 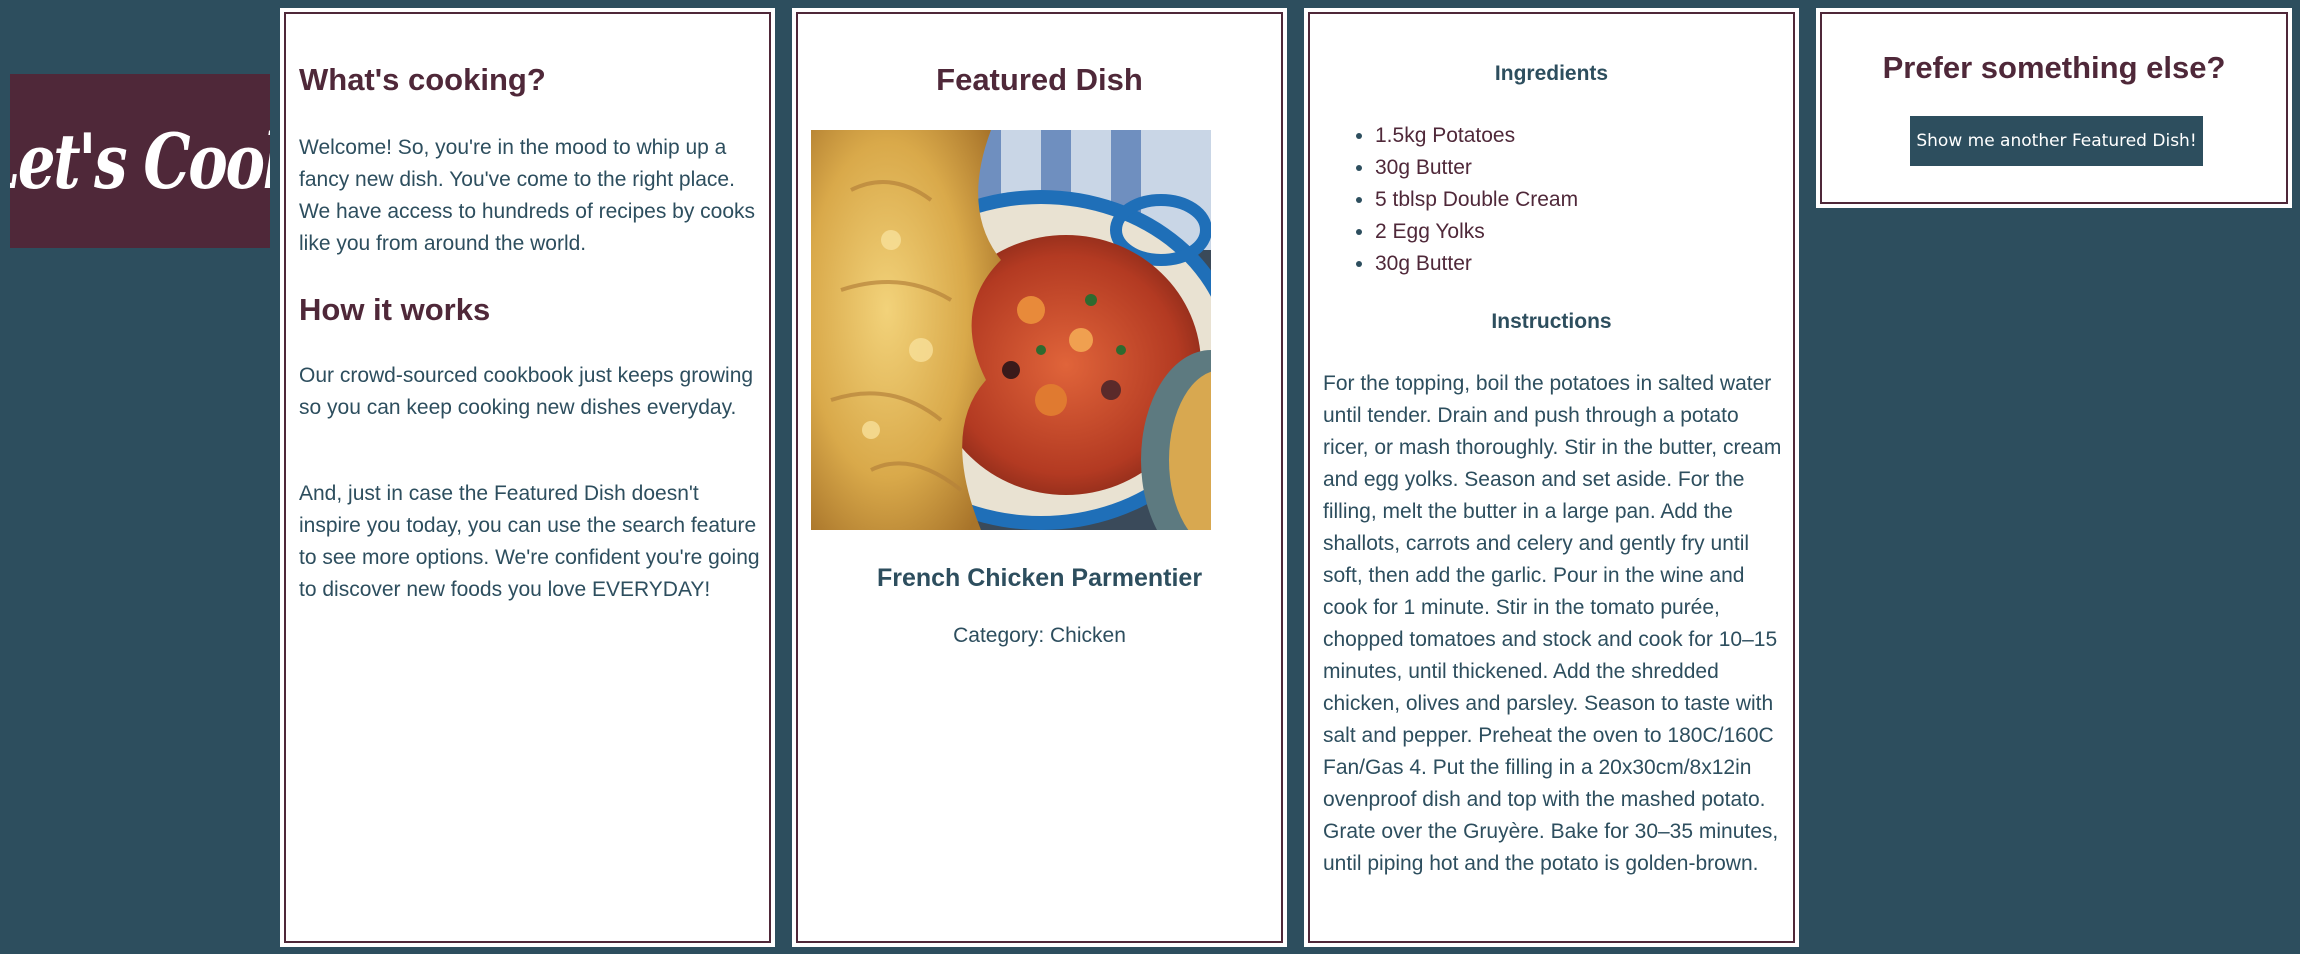 I want to click on featured-dish-name: French Chicken Parmentier, so click(x=1039, y=578).